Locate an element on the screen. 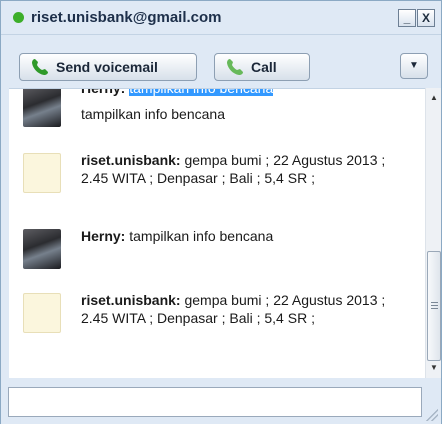  compose-area is located at coordinates (221, 401).